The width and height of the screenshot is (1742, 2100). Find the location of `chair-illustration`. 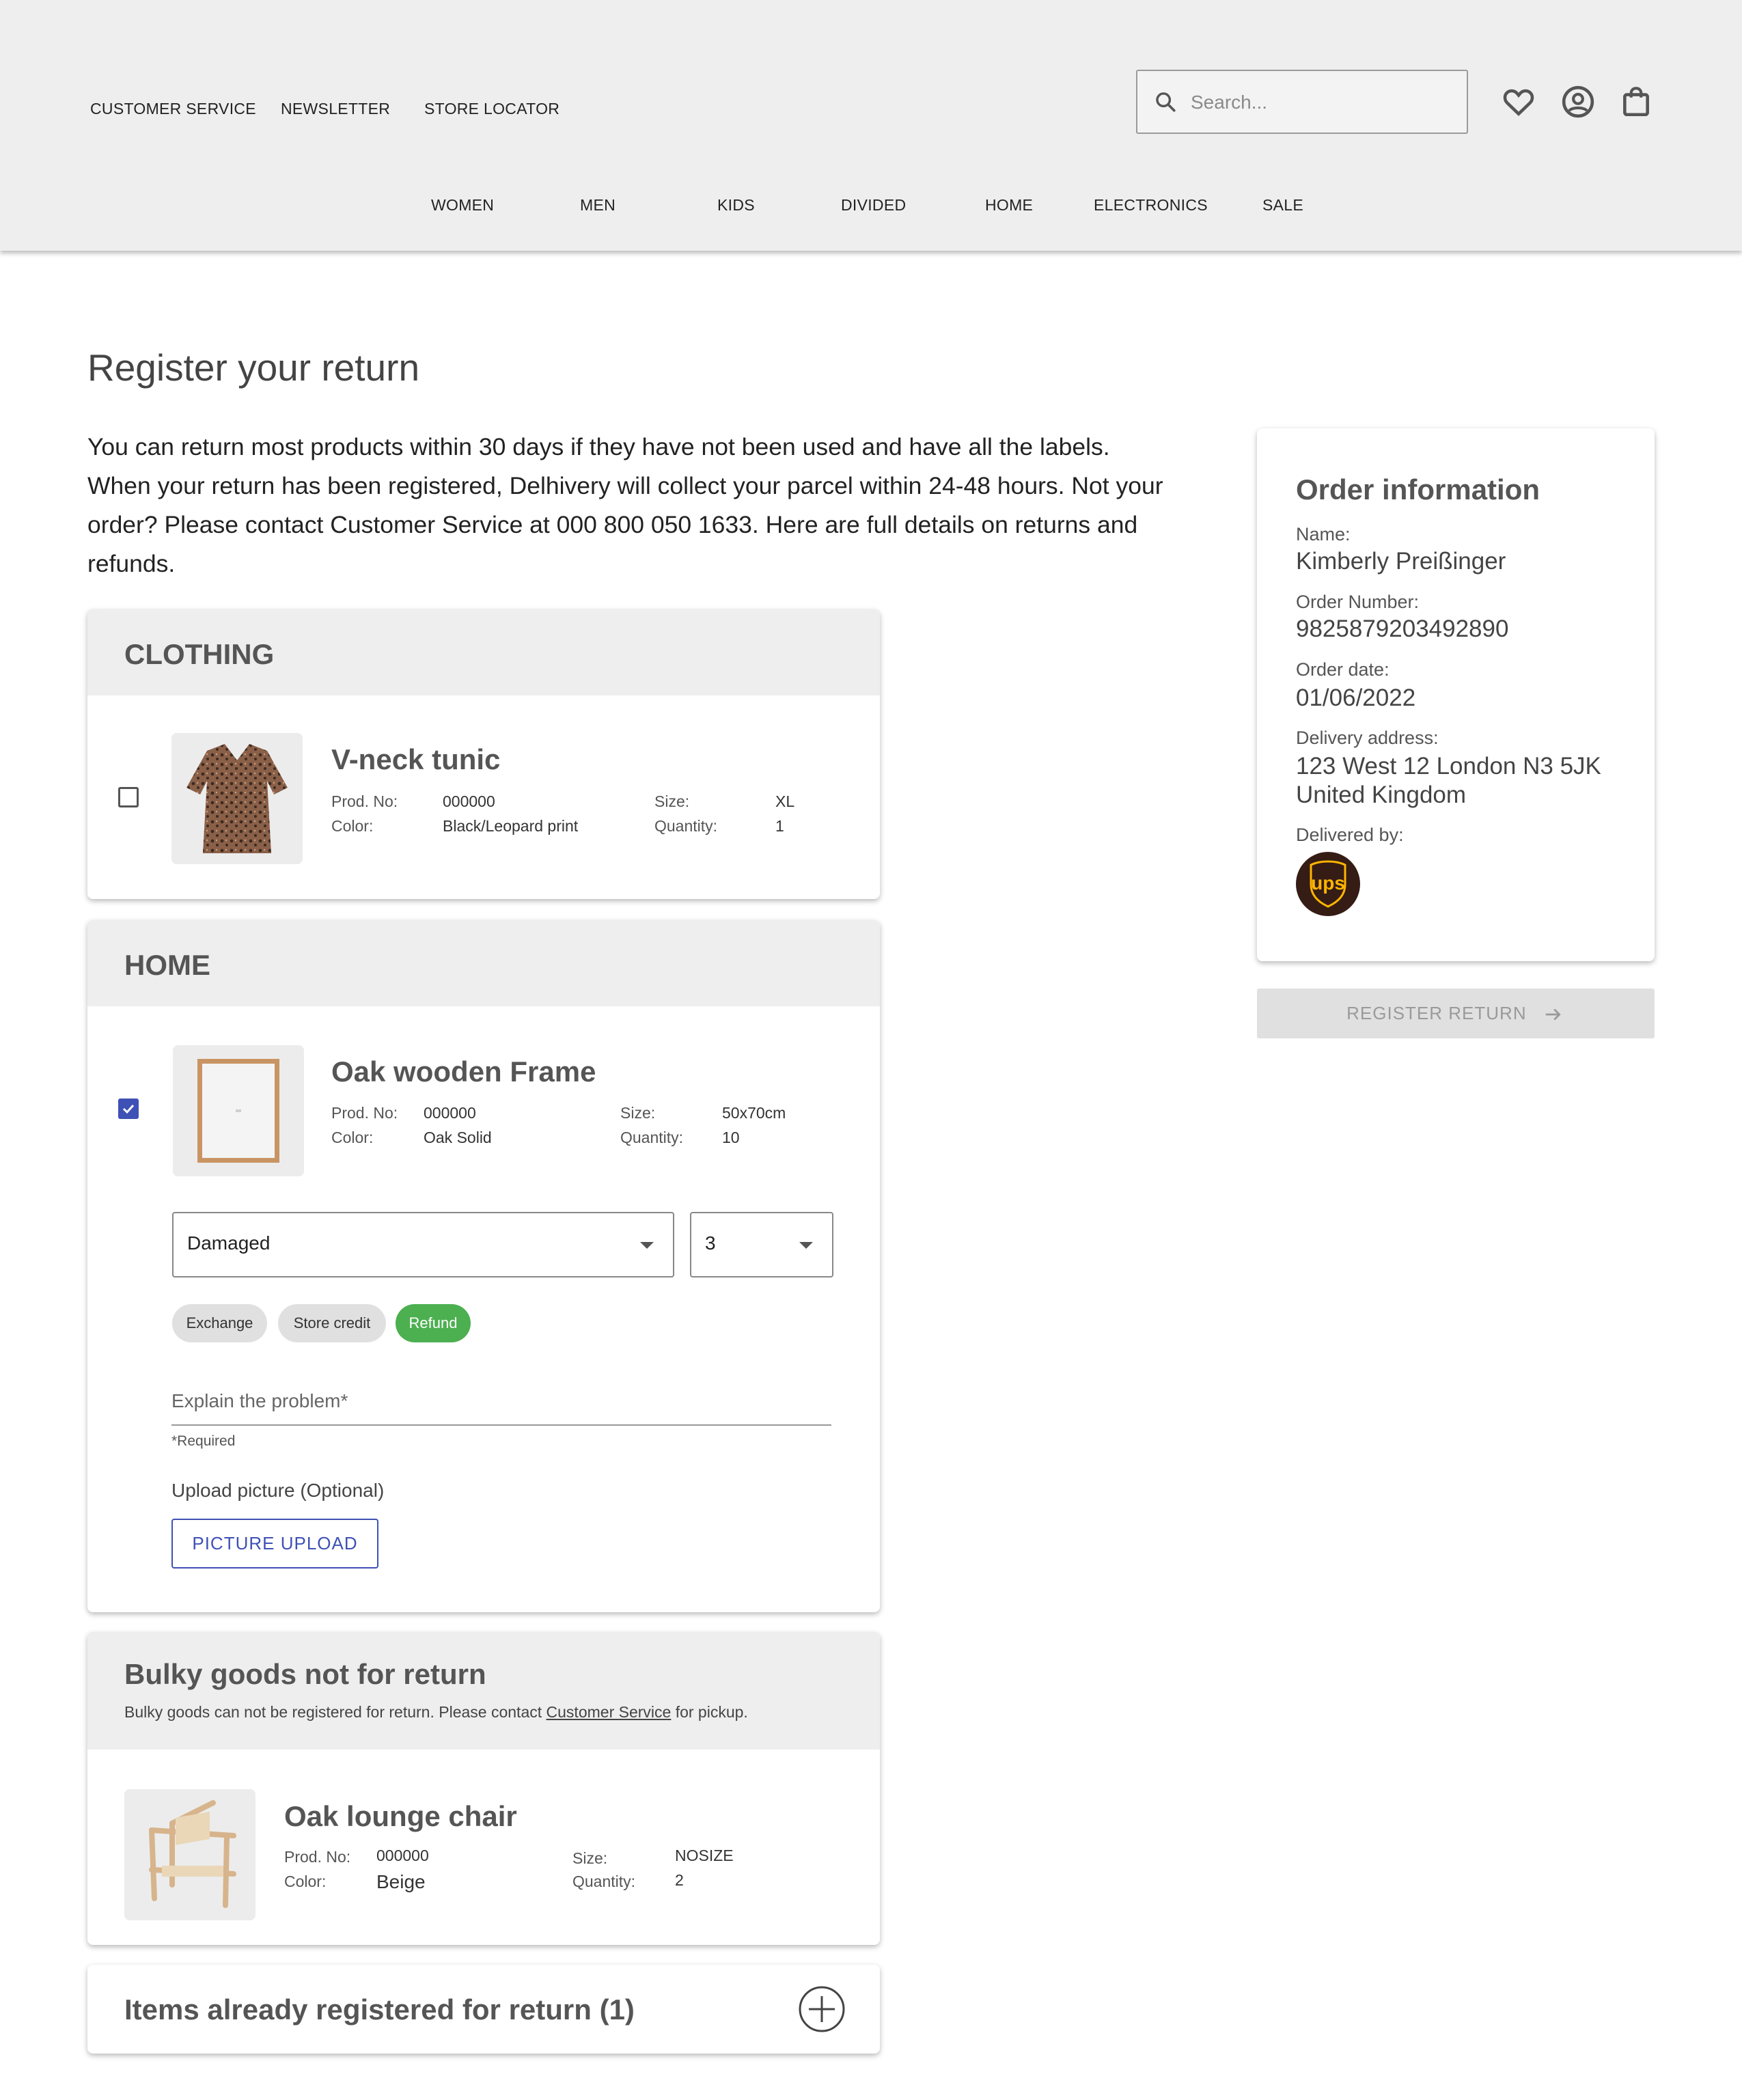

chair-illustration is located at coordinates (190, 1854).